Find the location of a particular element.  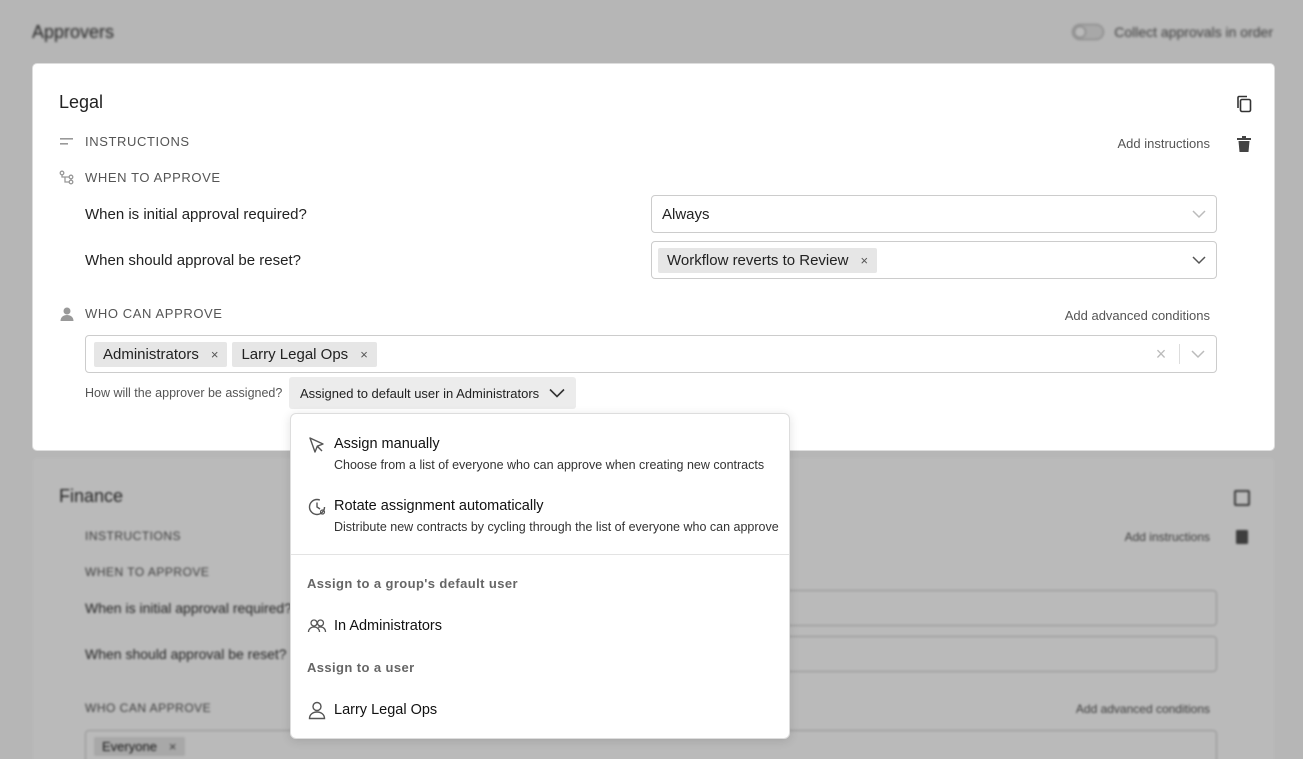

add-advanced-conditions-link: Add advanced conditions is located at coordinates (1137, 315).